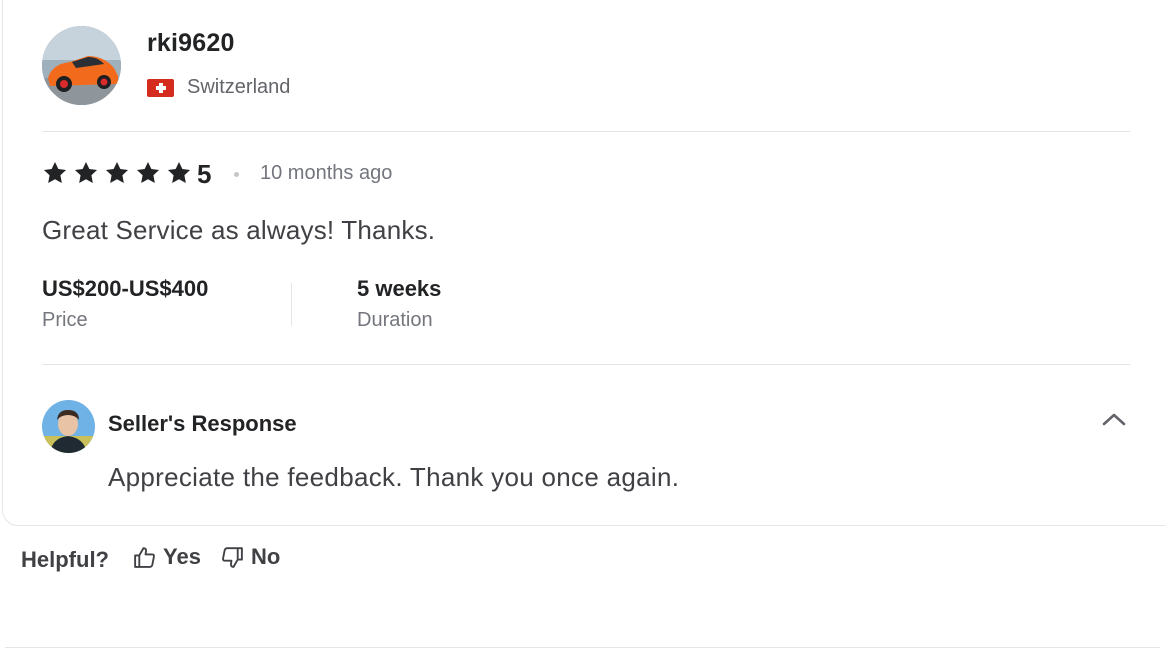 The image size is (1165, 650). What do you see at coordinates (81, 65) in the screenshot?
I see `reviewer-avatar` at bounding box center [81, 65].